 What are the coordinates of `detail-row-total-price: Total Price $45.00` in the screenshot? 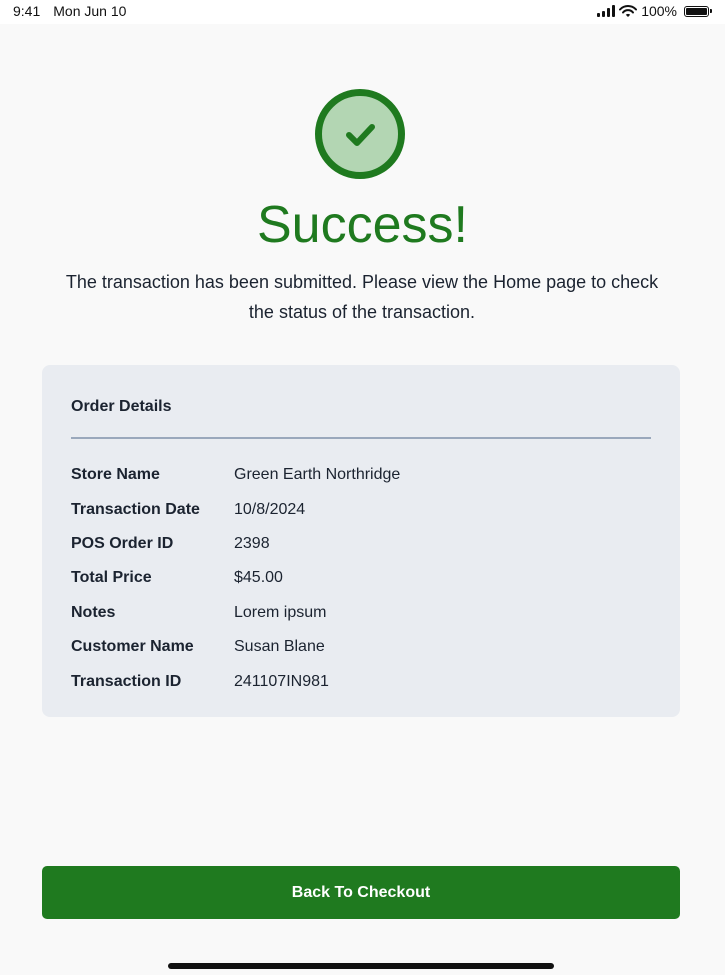 It's located at (361, 578).